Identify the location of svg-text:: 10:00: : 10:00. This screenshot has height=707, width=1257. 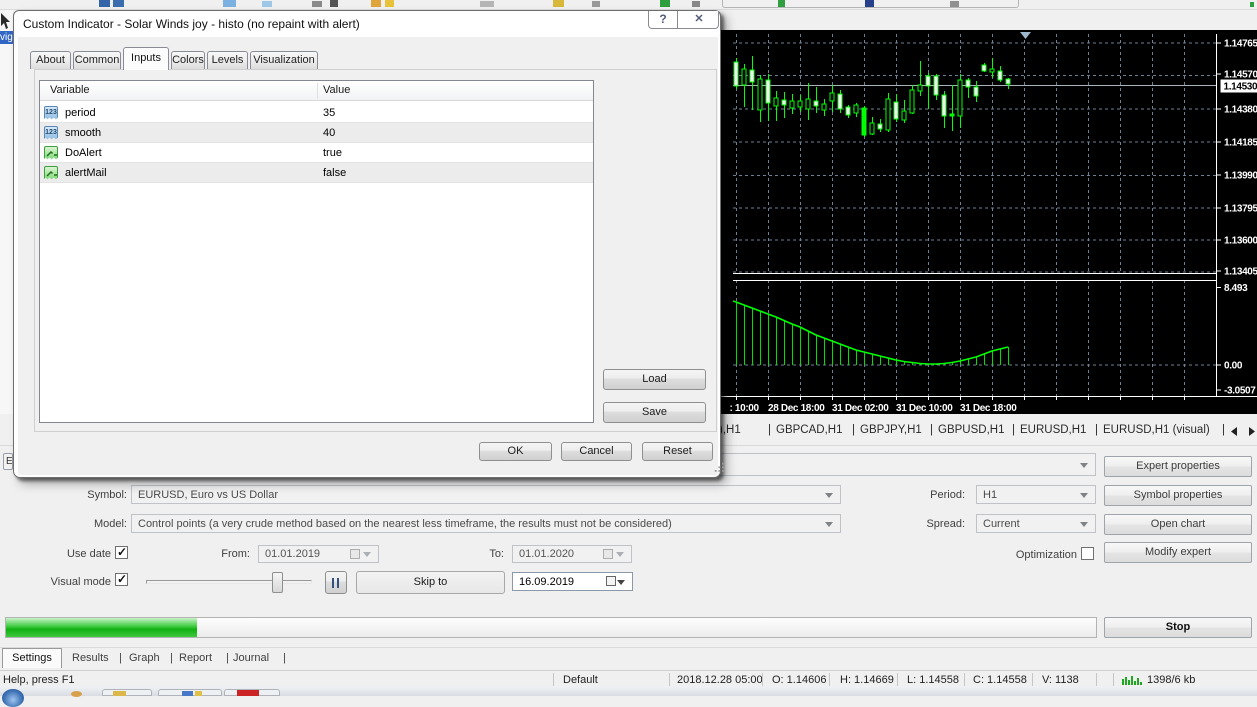
(745, 408).